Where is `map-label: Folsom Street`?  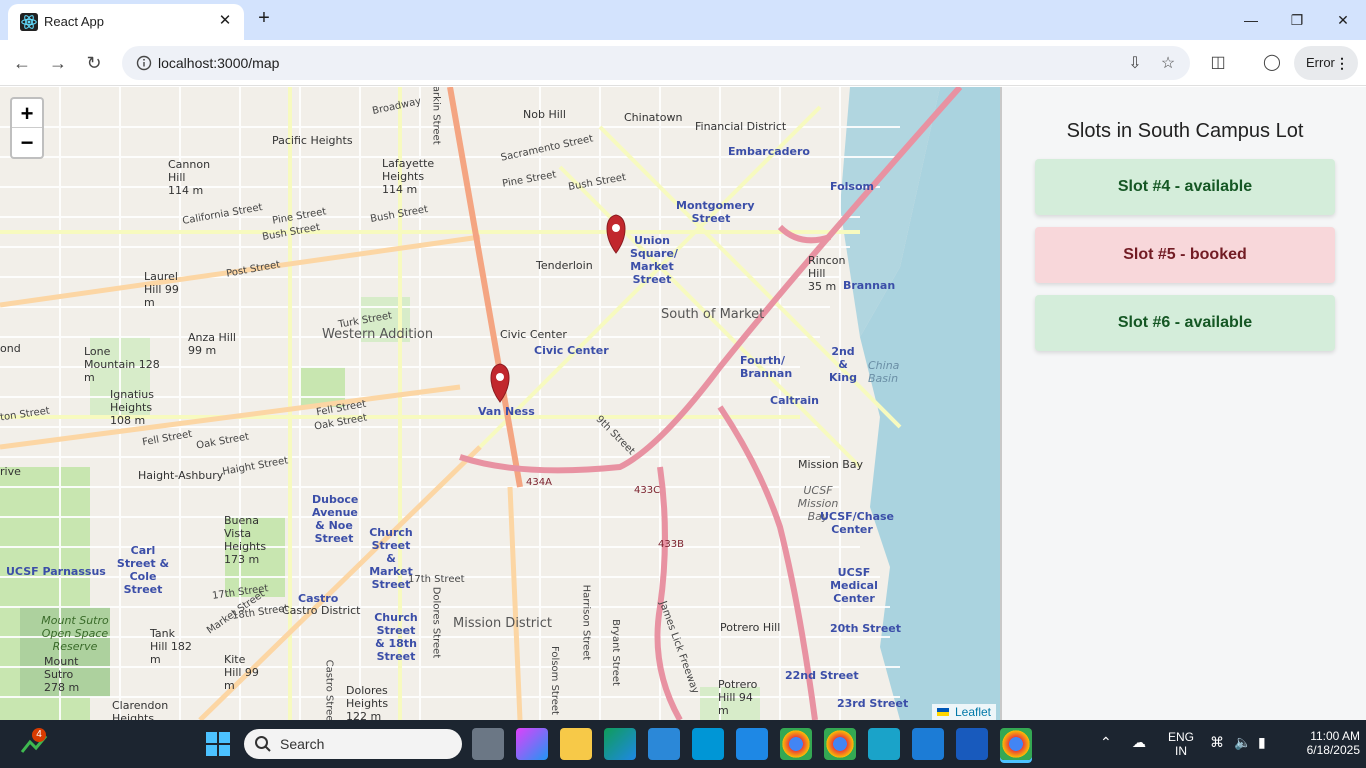 map-label: Folsom Street is located at coordinates (554, 680).